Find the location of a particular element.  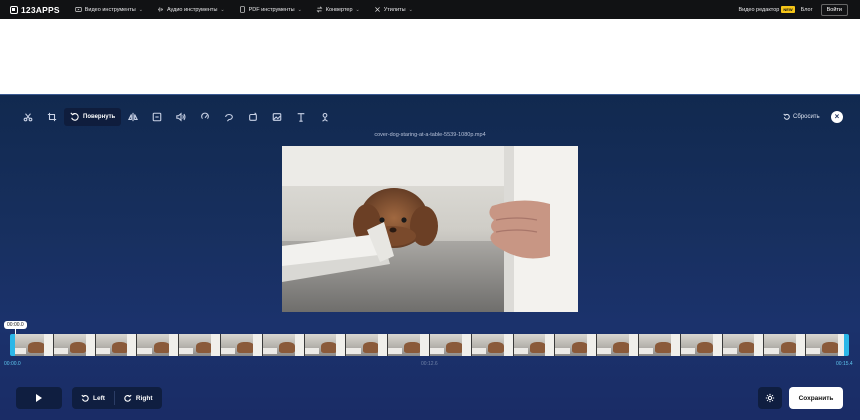

loop-icon is located at coordinates (229, 117).